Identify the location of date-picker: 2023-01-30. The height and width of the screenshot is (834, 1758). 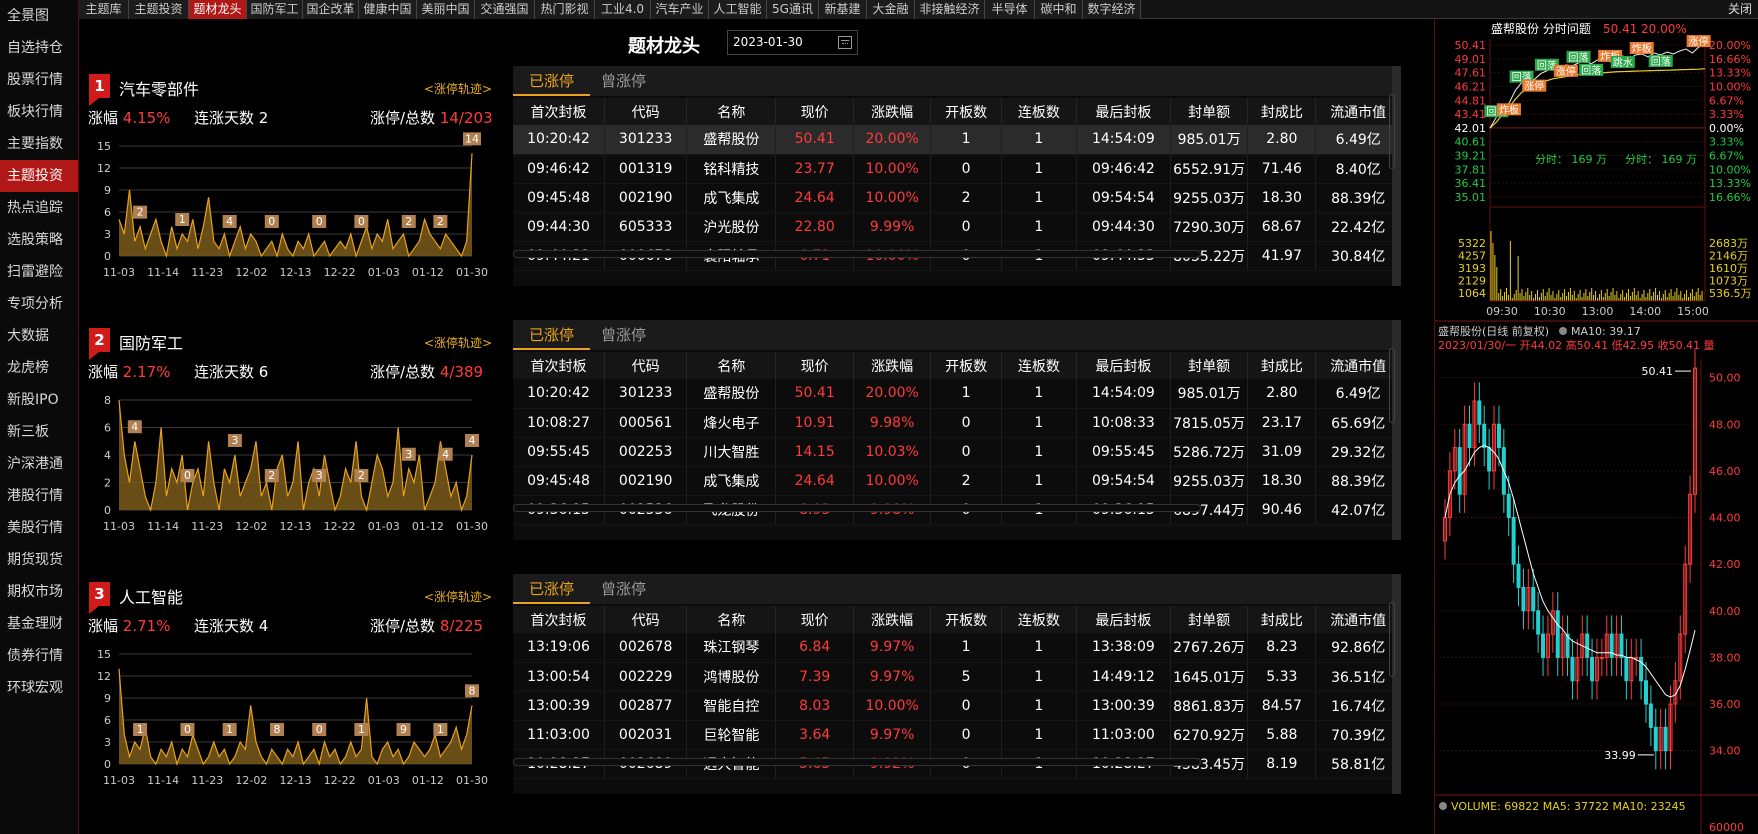
(792, 42).